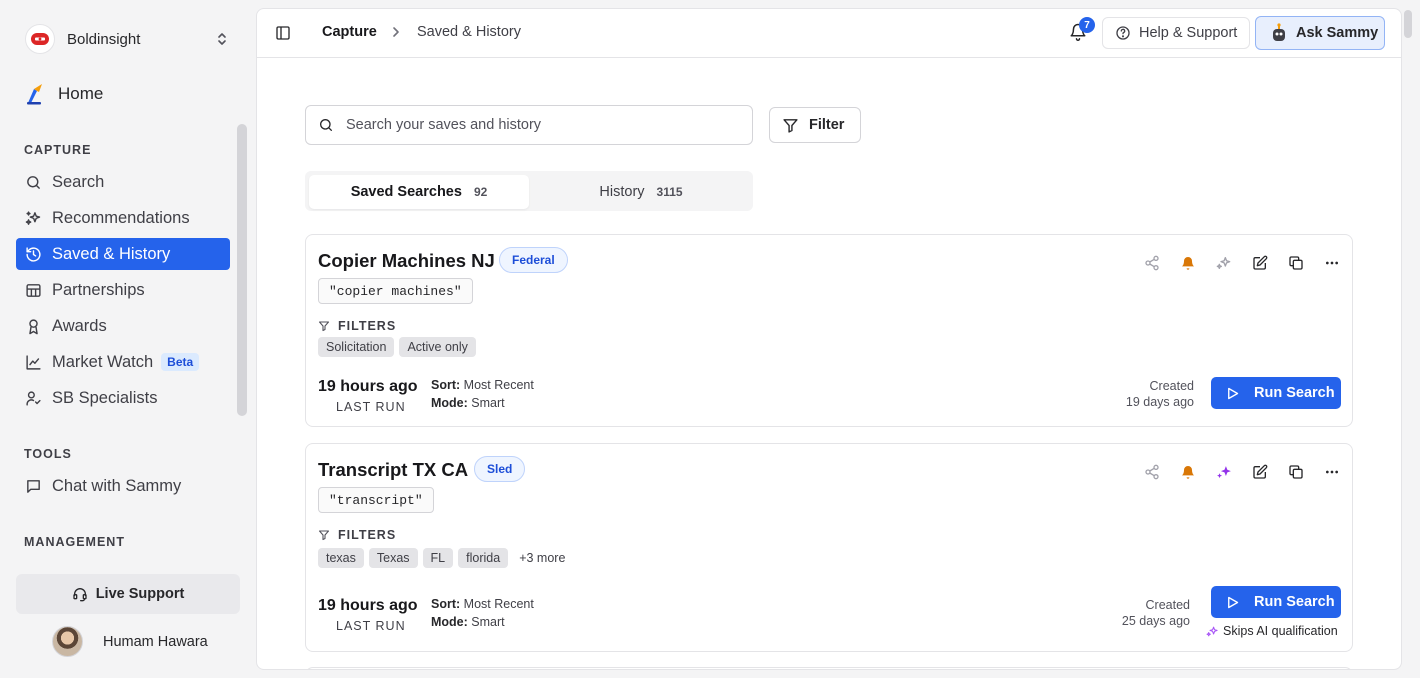 The height and width of the screenshot is (678, 1420). What do you see at coordinates (326, 125) in the screenshot?
I see `search-icon` at bounding box center [326, 125].